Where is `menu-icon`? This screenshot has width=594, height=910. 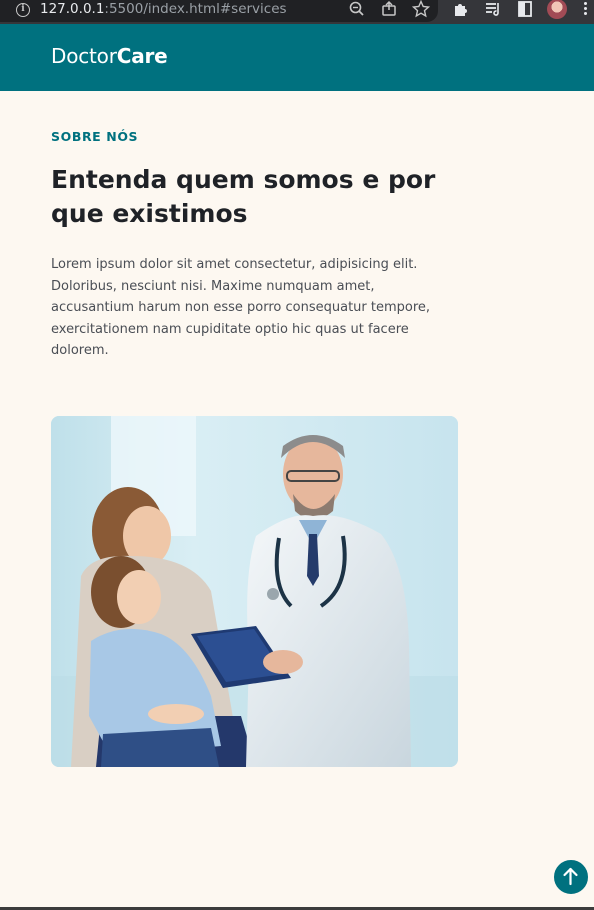 menu-icon is located at coordinates (586, 9).